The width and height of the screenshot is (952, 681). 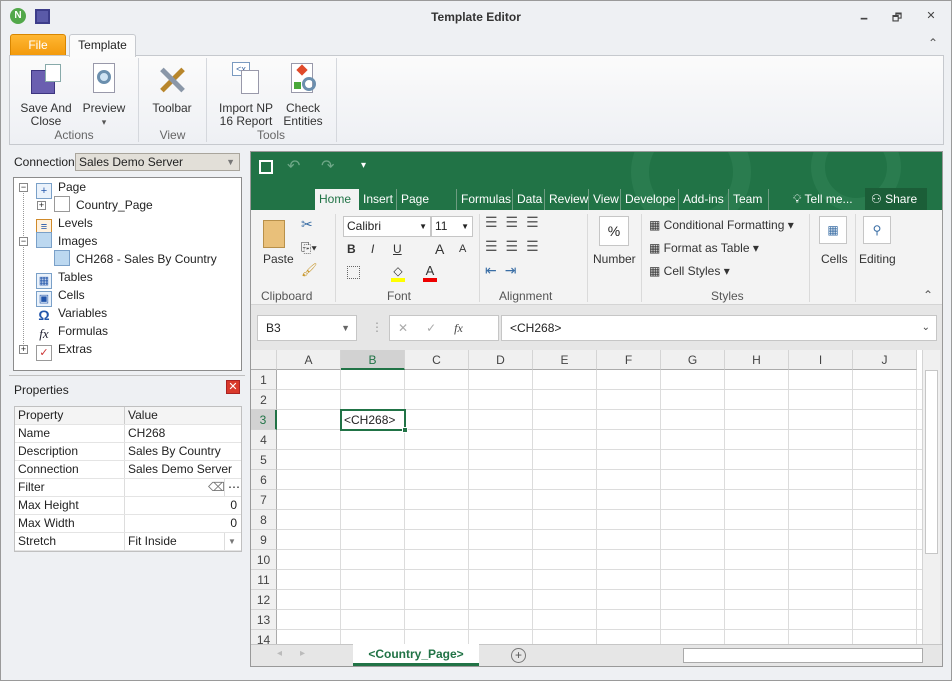 What do you see at coordinates (416, 655) in the screenshot?
I see `sheet-tab-country-page: <Country_Page>` at bounding box center [416, 655].